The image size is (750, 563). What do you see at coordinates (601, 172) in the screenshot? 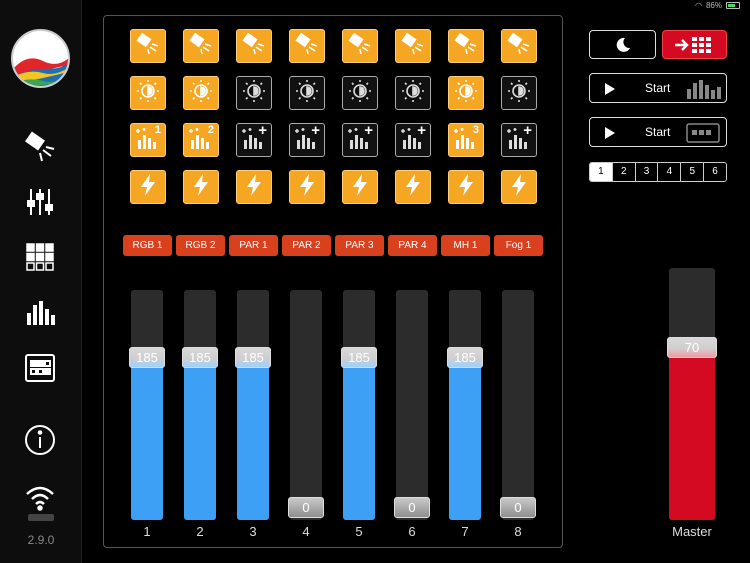
I see `page-1: 1` at bounding box center [601, 172].